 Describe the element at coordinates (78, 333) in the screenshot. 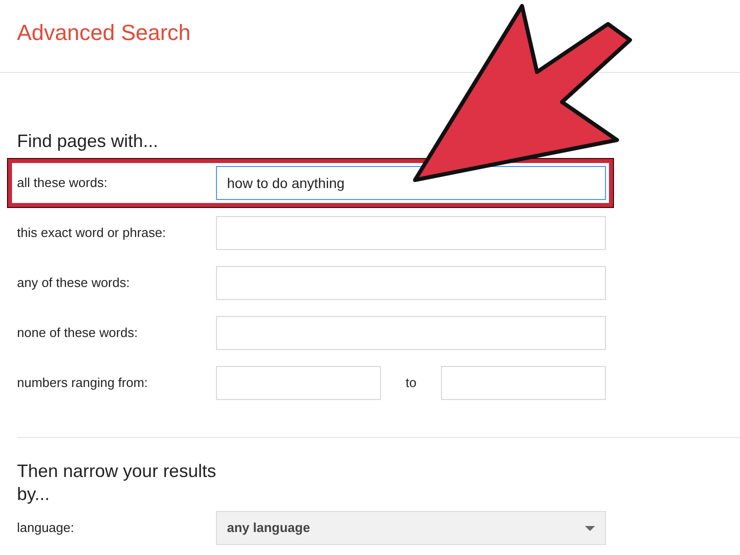

I see `field-label: none of these words:` at that location.